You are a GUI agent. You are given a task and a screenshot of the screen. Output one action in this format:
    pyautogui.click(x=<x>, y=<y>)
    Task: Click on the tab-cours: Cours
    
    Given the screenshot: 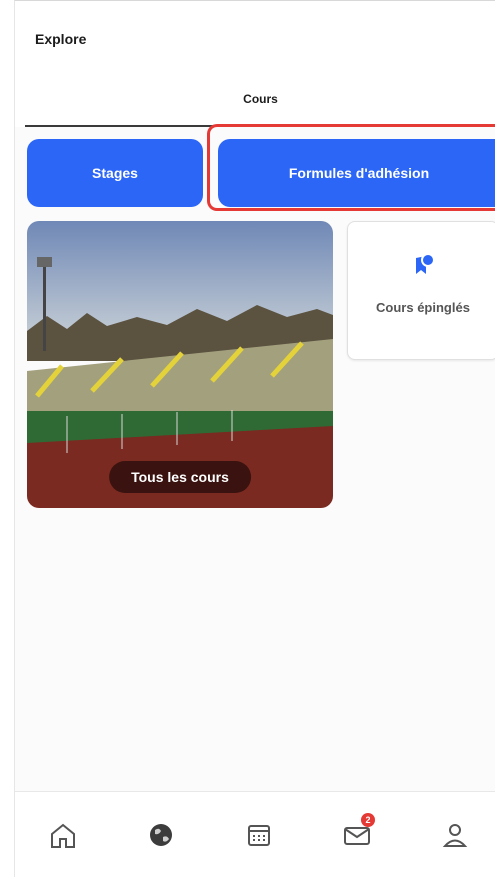 What is the action you would take?
    pyautogui.click(x=260, y=99)
    